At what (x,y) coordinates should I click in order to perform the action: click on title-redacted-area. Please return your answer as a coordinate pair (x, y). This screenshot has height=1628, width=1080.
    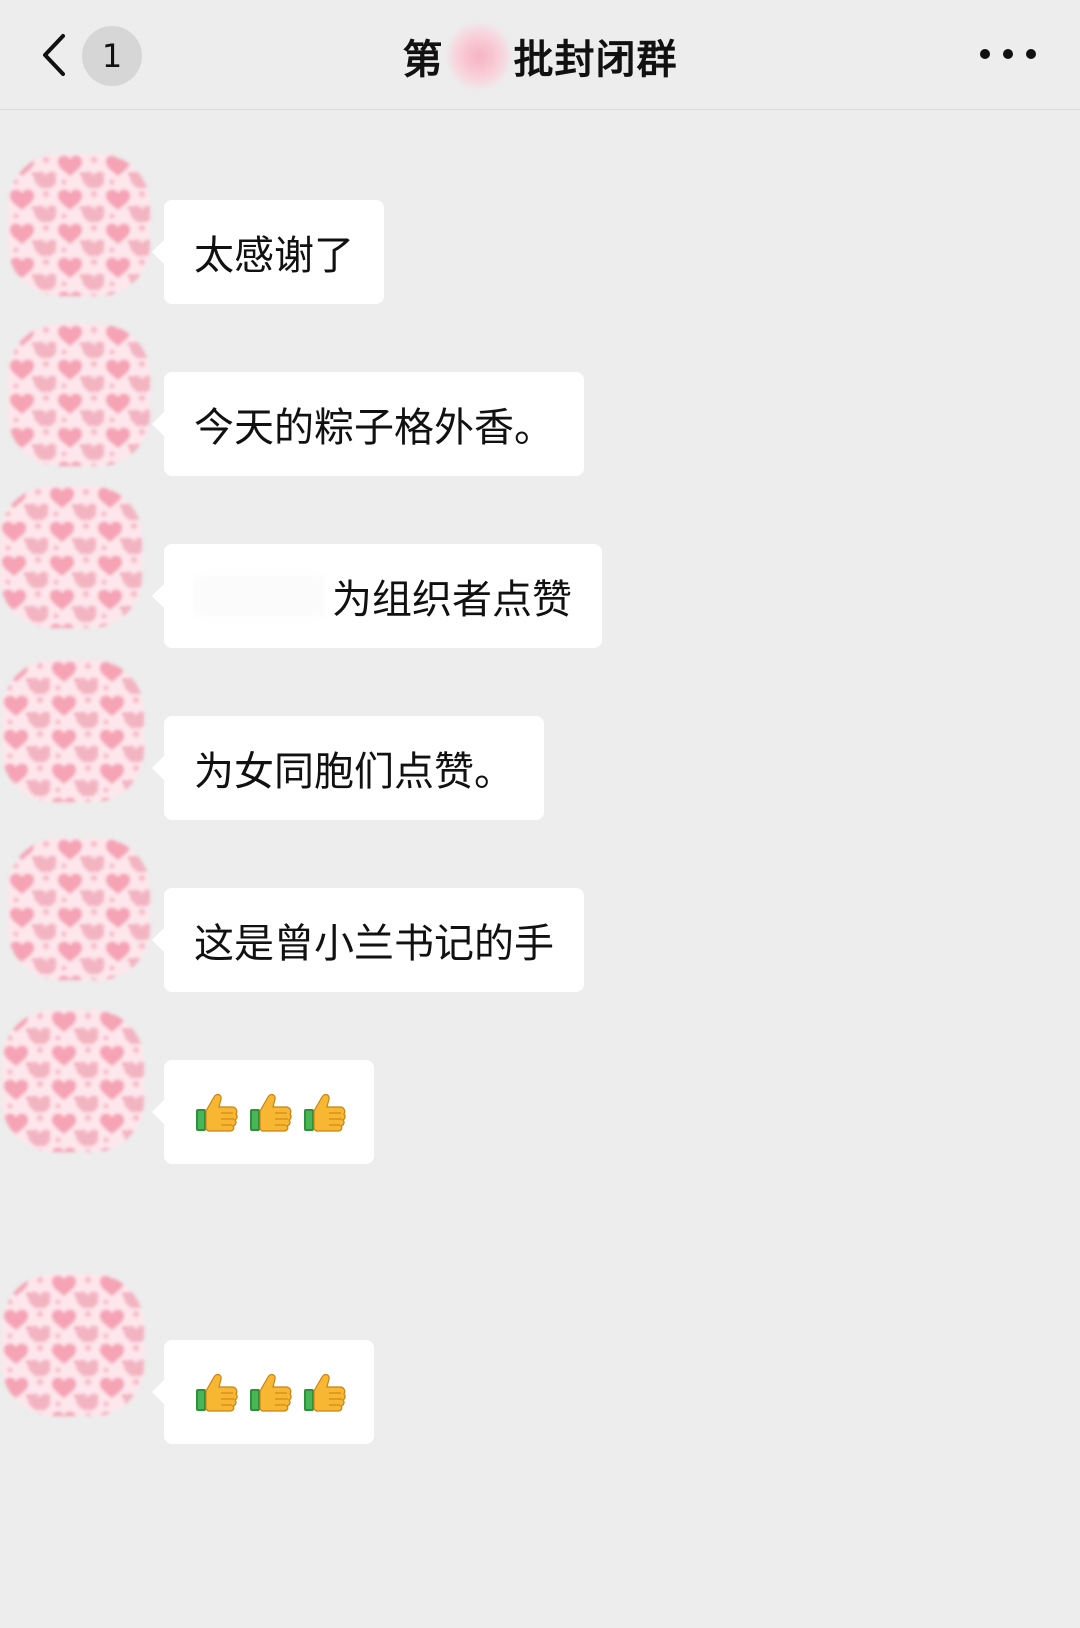
    Looking at the image, I should click on (478, 56).